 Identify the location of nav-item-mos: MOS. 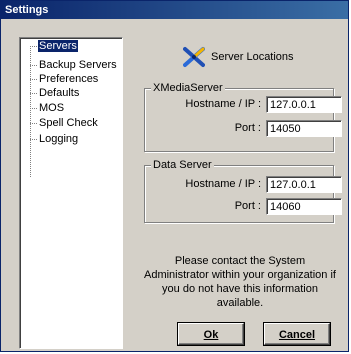
(47, 108).